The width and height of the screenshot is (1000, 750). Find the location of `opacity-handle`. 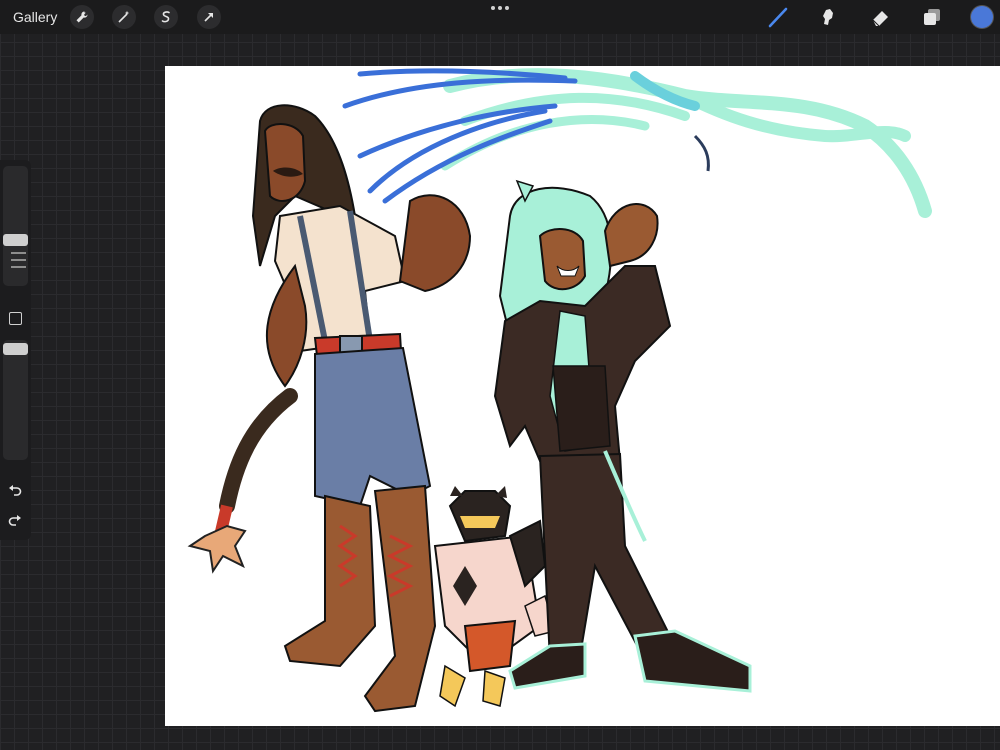

opacity-handle is located at coordinates (15, 349).